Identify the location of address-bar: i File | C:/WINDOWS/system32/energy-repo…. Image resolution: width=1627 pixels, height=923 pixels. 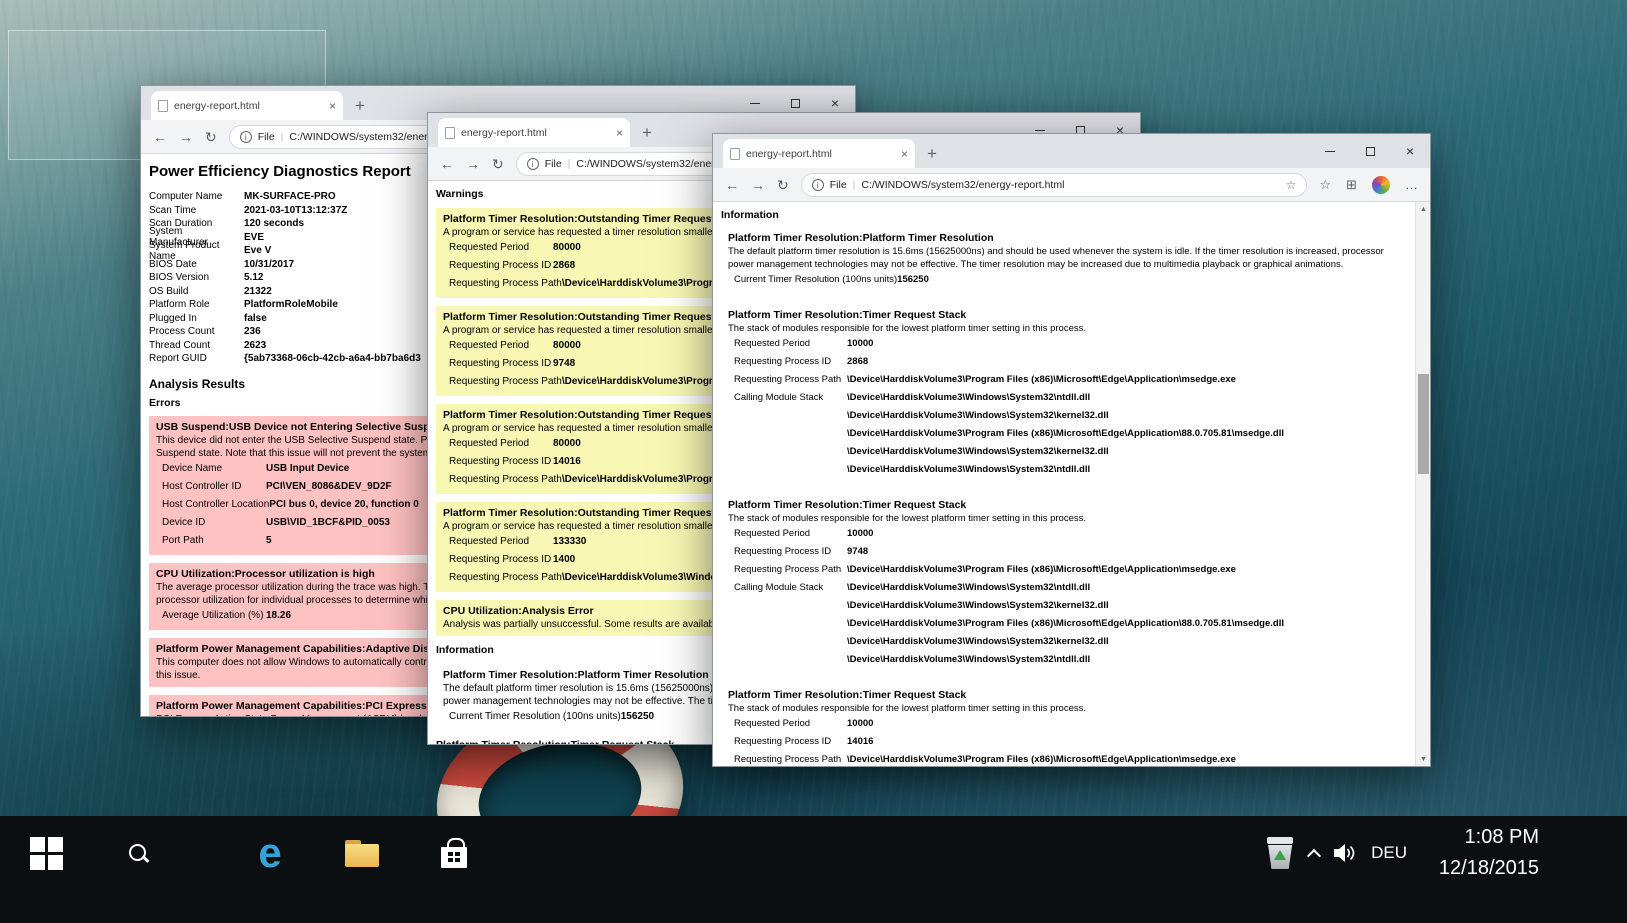
(1054, 184).